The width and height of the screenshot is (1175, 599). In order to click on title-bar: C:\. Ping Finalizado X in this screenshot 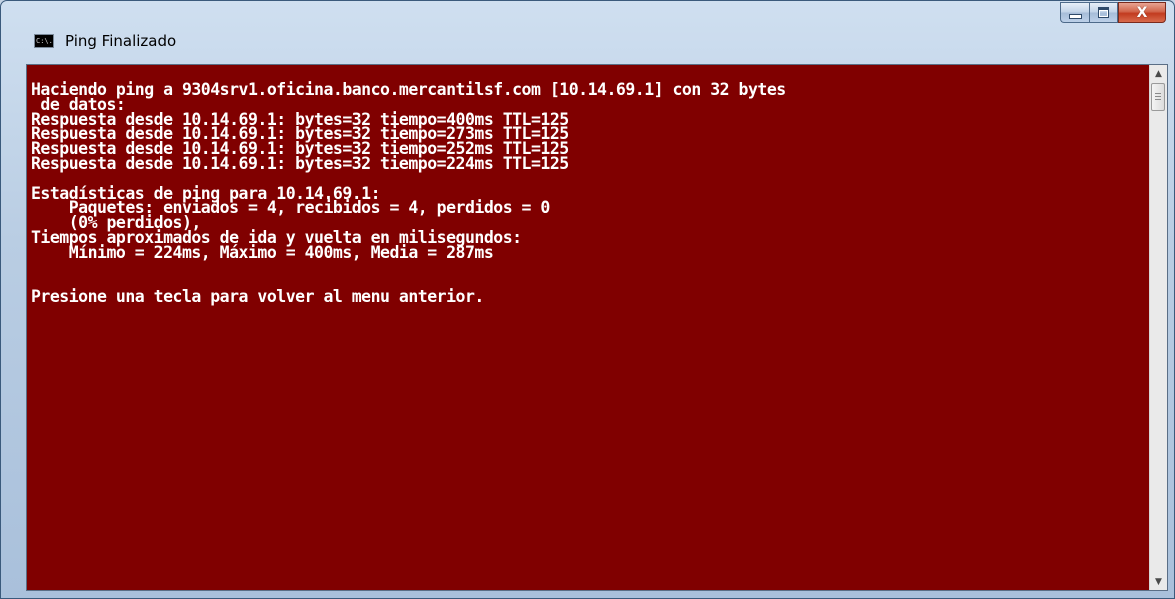, I will do `click(587, 32)`.